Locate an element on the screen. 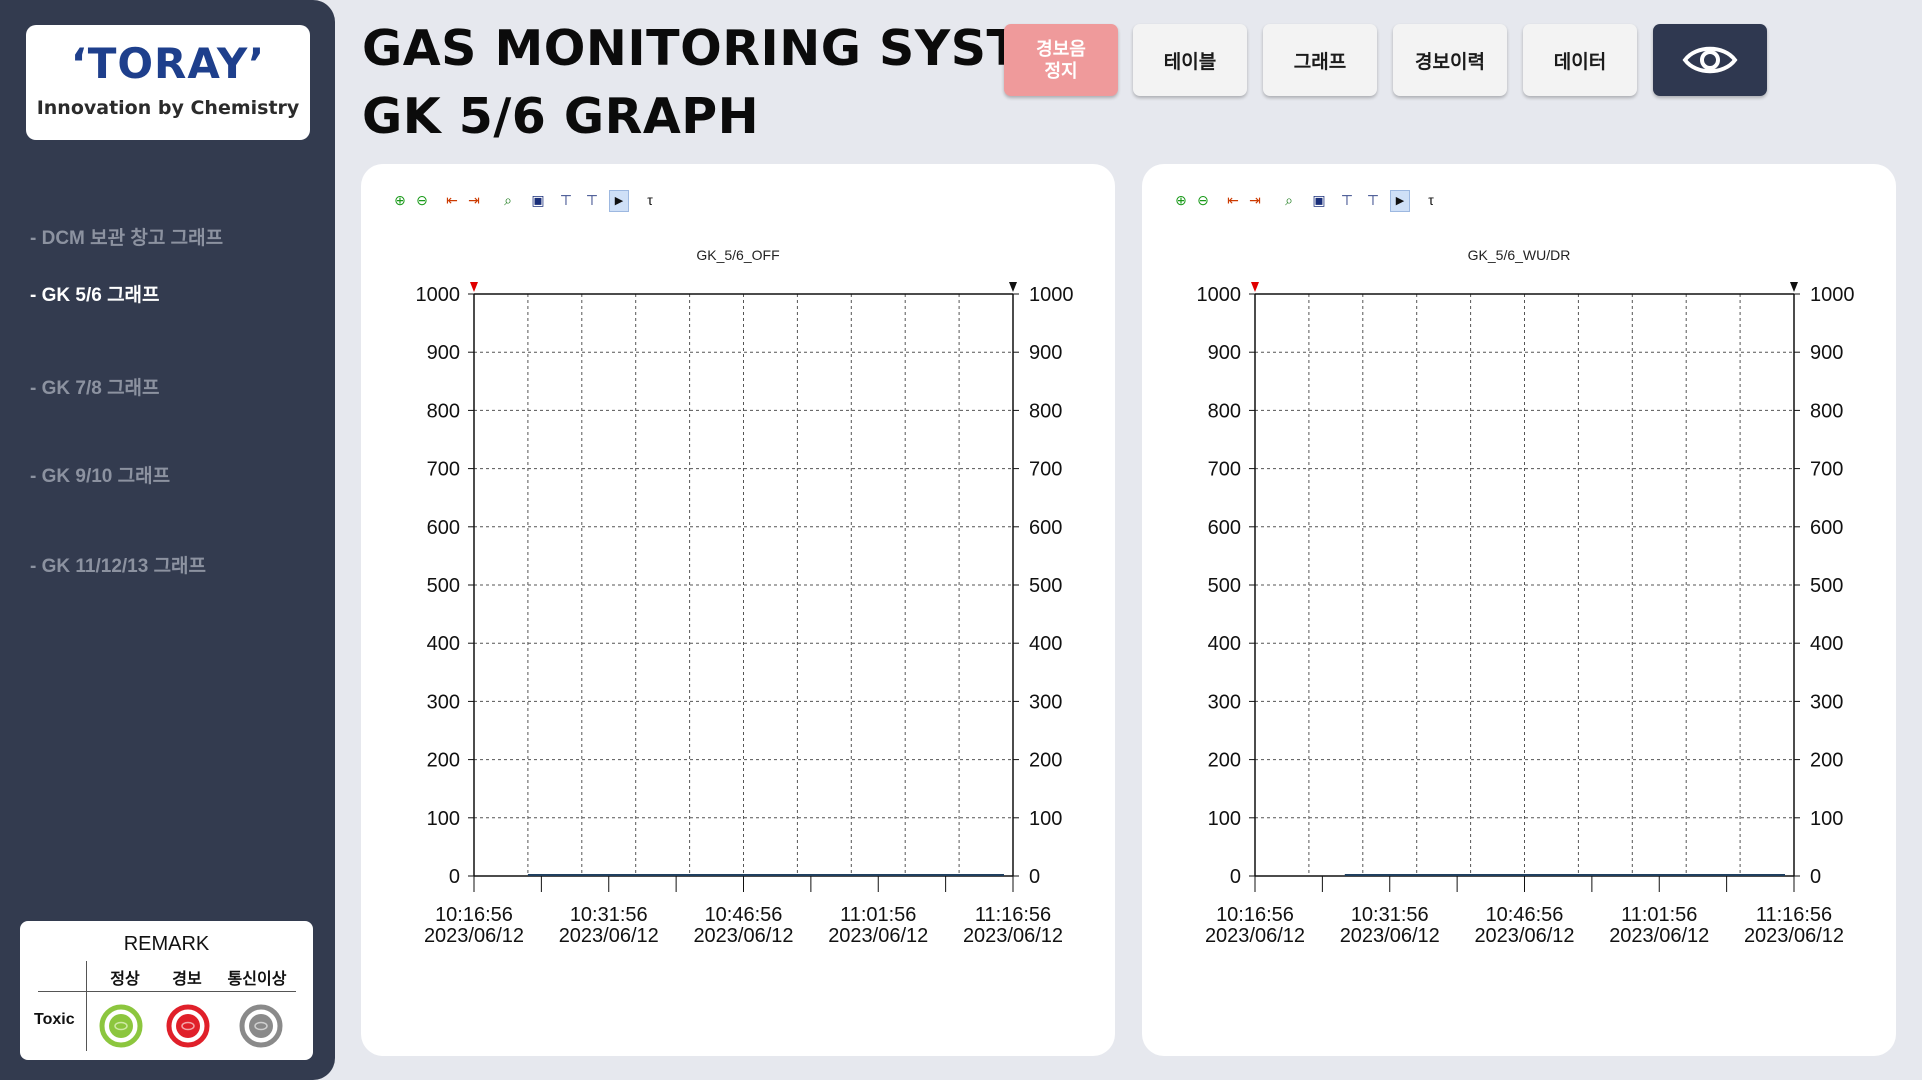 This screenshot has width=1922, height=1080. sidebar-item-dcm-graph: - DCM 보관 창고 그래프 is located at coordinates (126, 236).